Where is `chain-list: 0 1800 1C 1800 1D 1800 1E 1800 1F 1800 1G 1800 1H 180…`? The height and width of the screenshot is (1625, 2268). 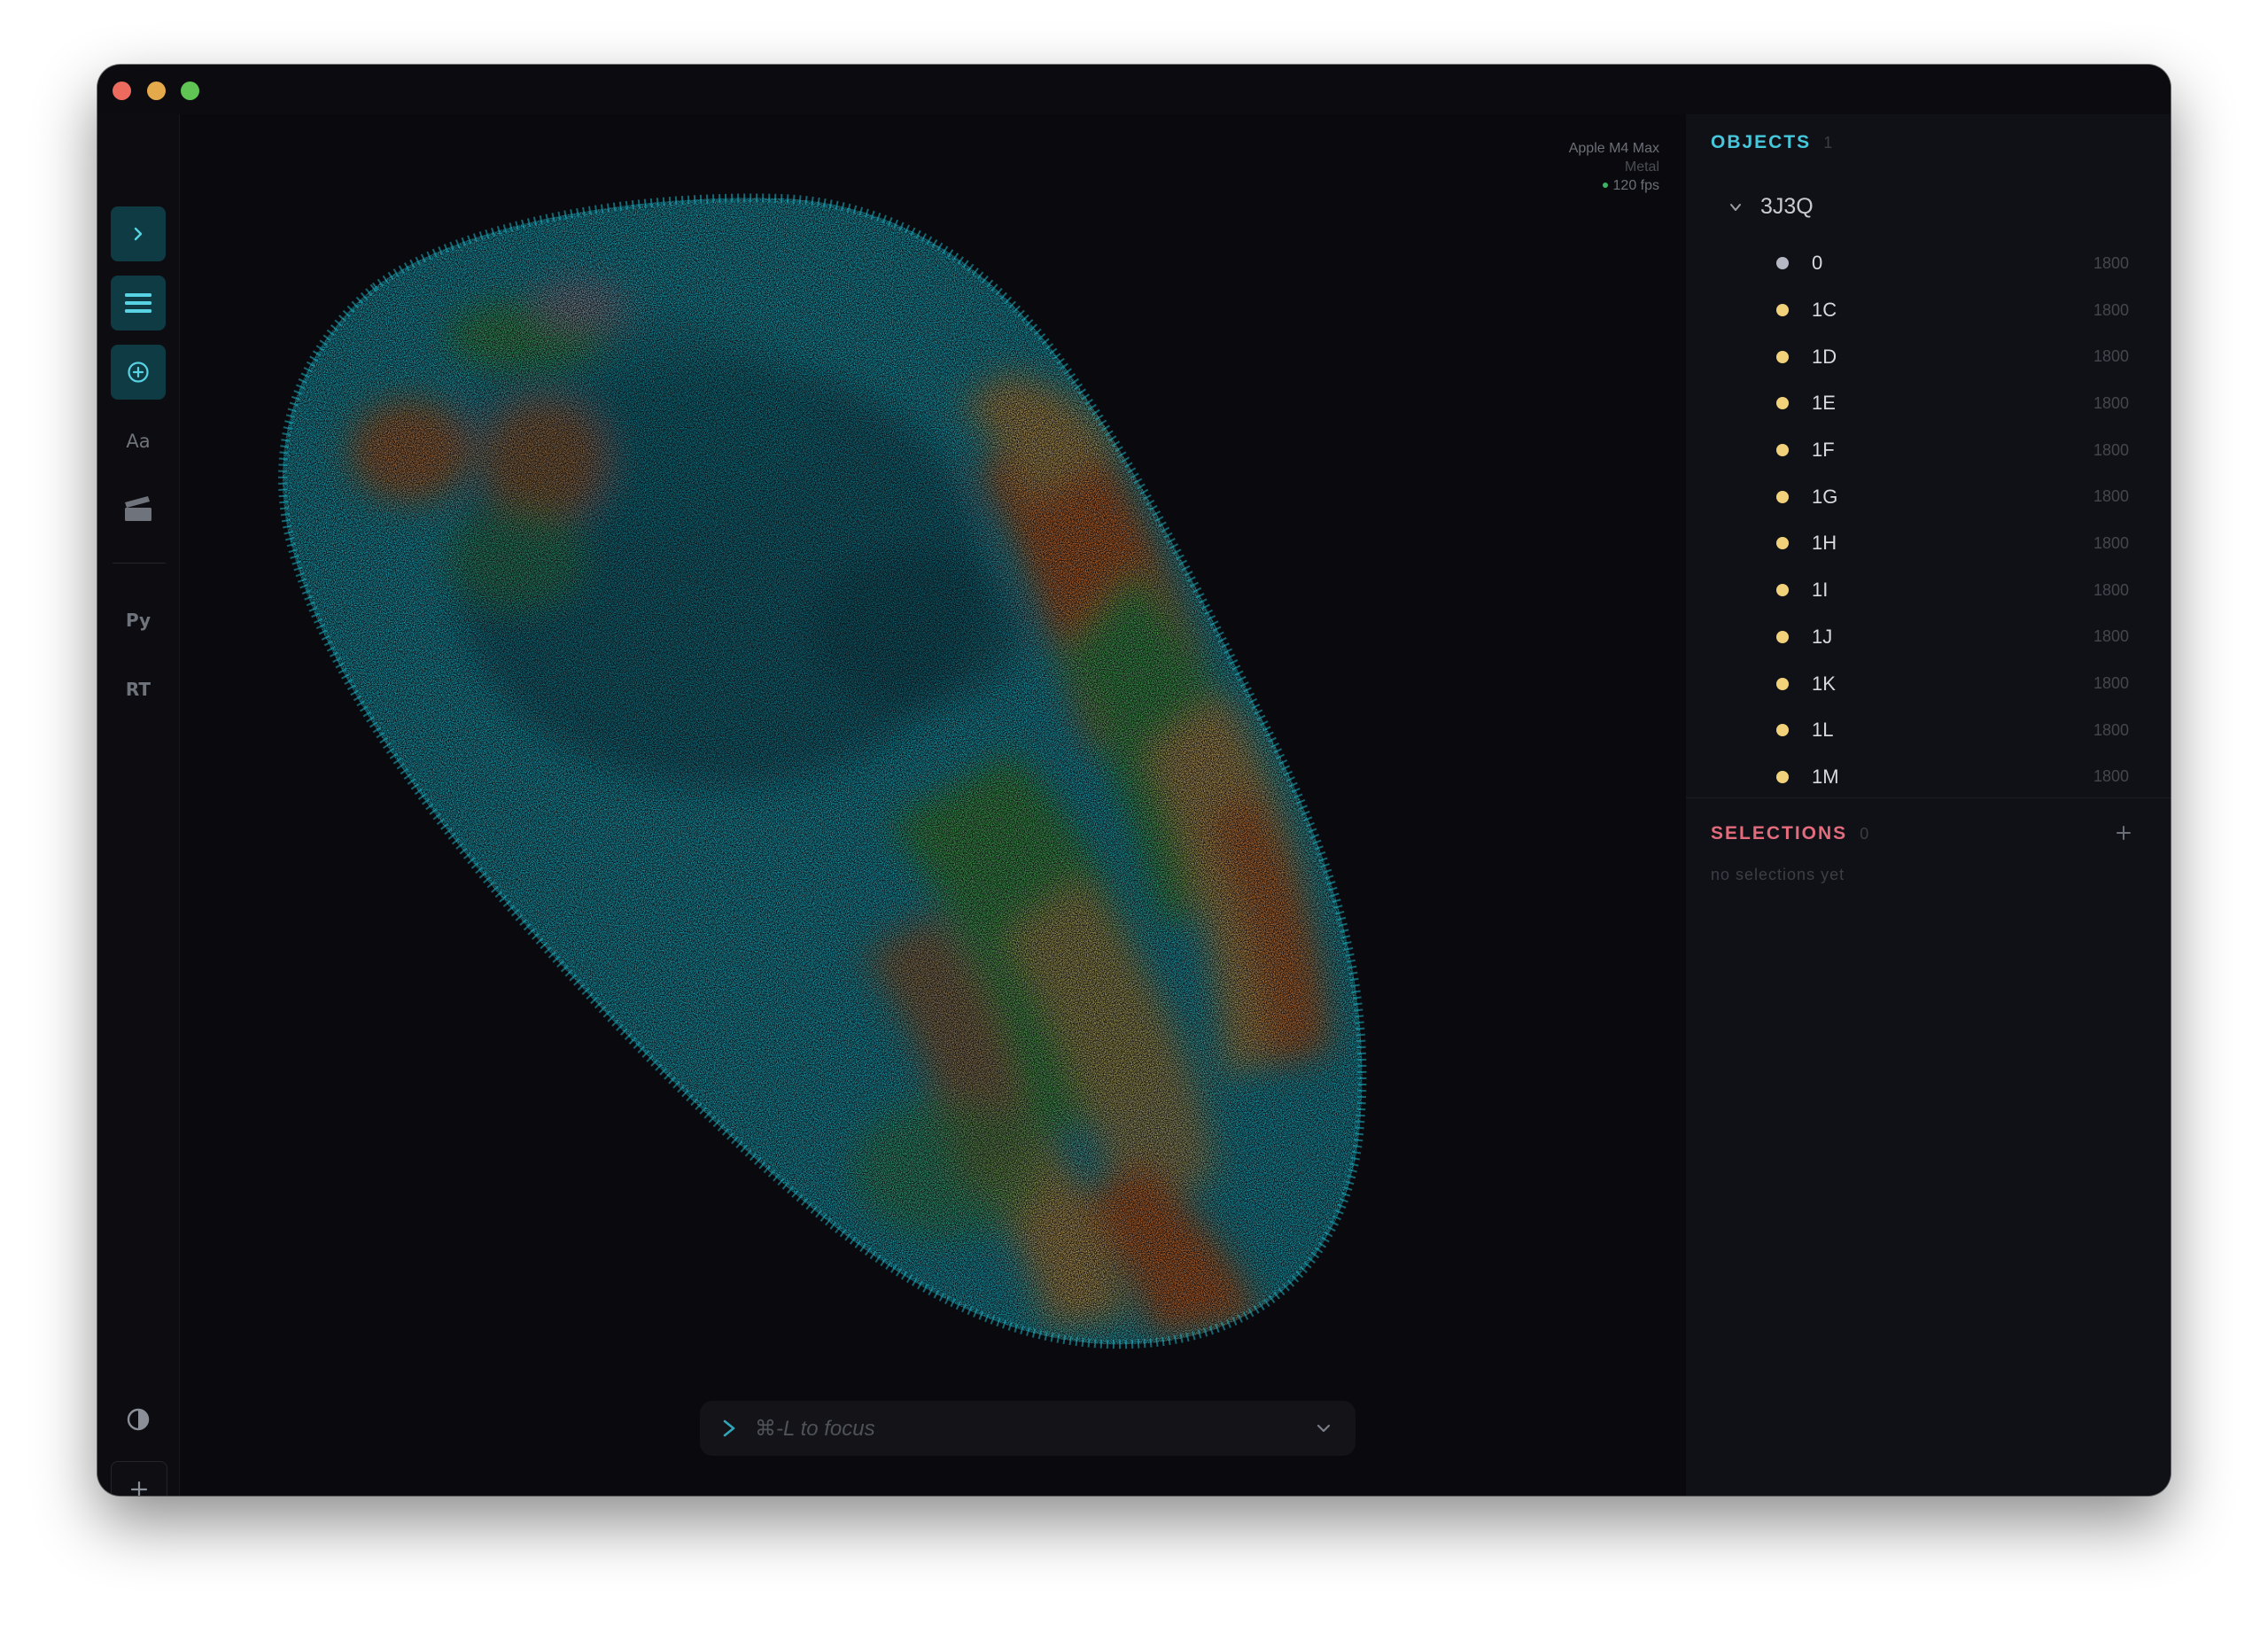
chain-list: 0 1800 1C 1800 1D 1800 1E 1800 1F 1800 1G 1800 1H 180… is located at coordinates (1928, 520).